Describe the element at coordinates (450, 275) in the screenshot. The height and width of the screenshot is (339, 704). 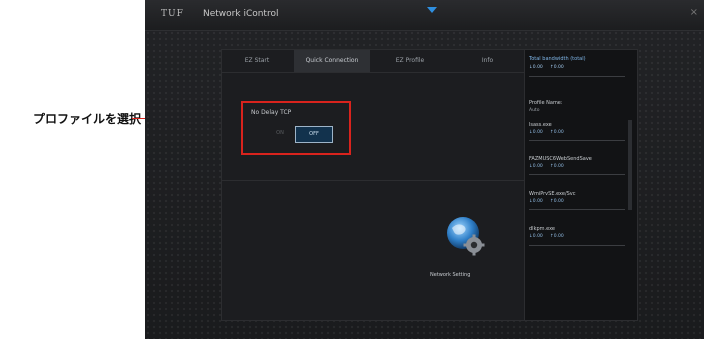
I see `network-setting-label: Network Setting` at that location.